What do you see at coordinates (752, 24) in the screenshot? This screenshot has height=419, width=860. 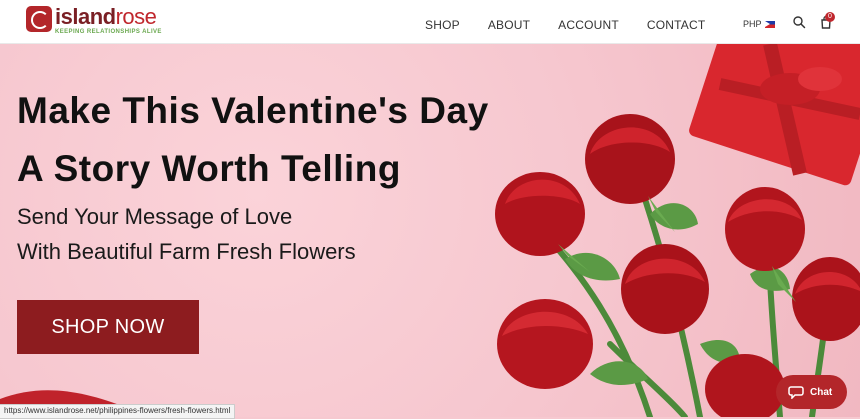 I see `currency-code: PHP` at bounding box center [752, 24].